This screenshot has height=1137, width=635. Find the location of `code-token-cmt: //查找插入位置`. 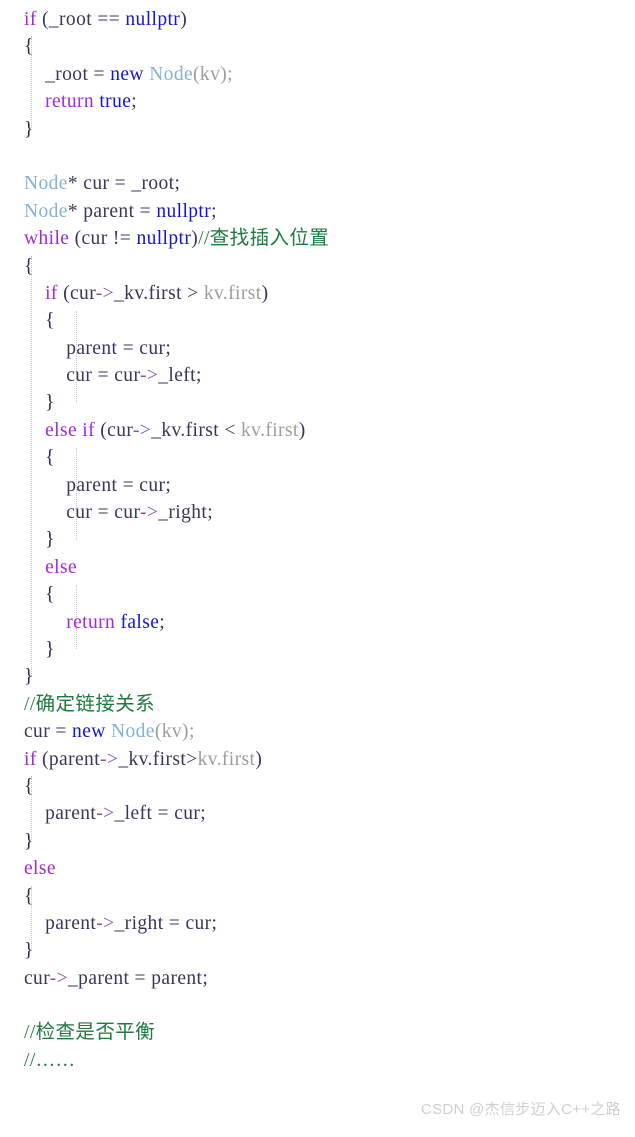

code-token-cmt: //查找插入位置 is located at coordinates (264, 239).